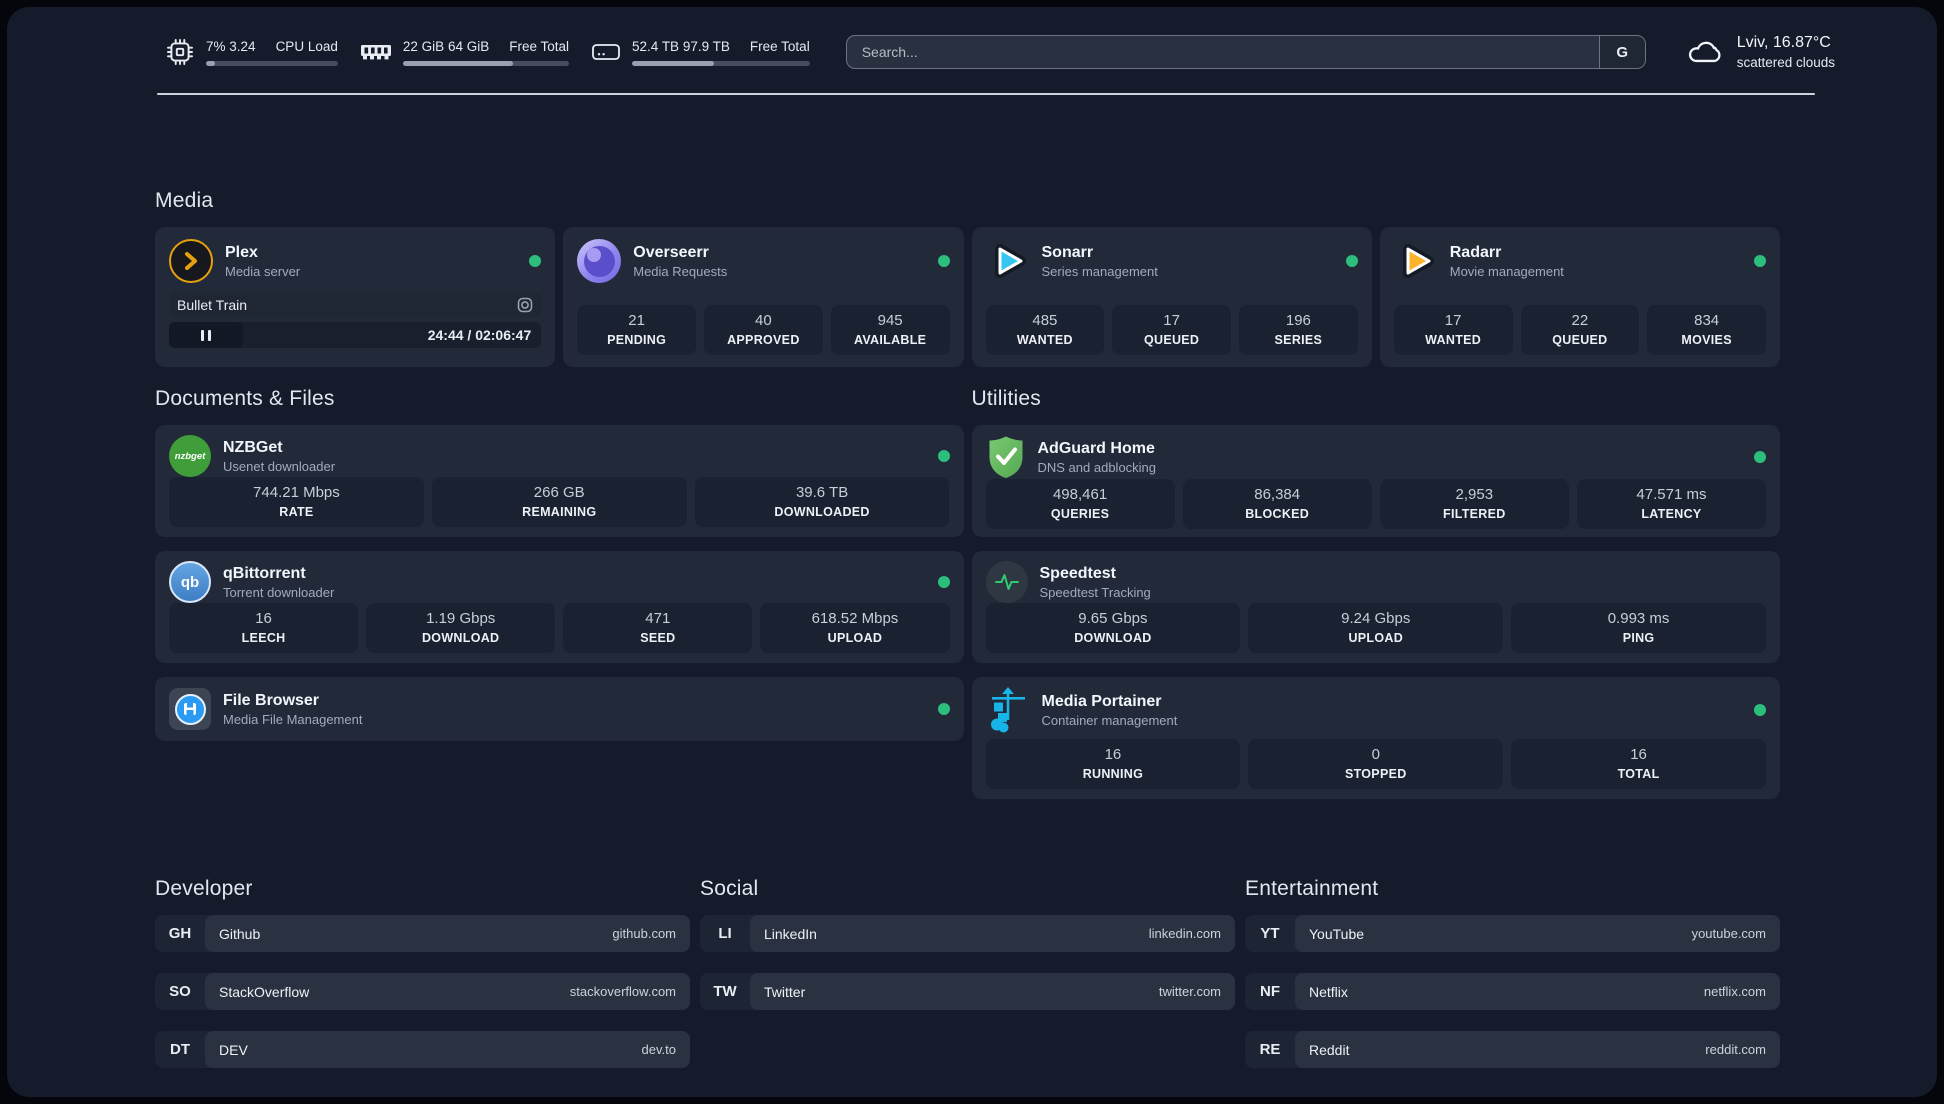 Image resolution: width=1944 pixels, height=1104 pixels. Describe the element at coordinates (1512, 992) in the screenshot. I see `link-row-netflix: NF Netflix netflix.com` at that location.